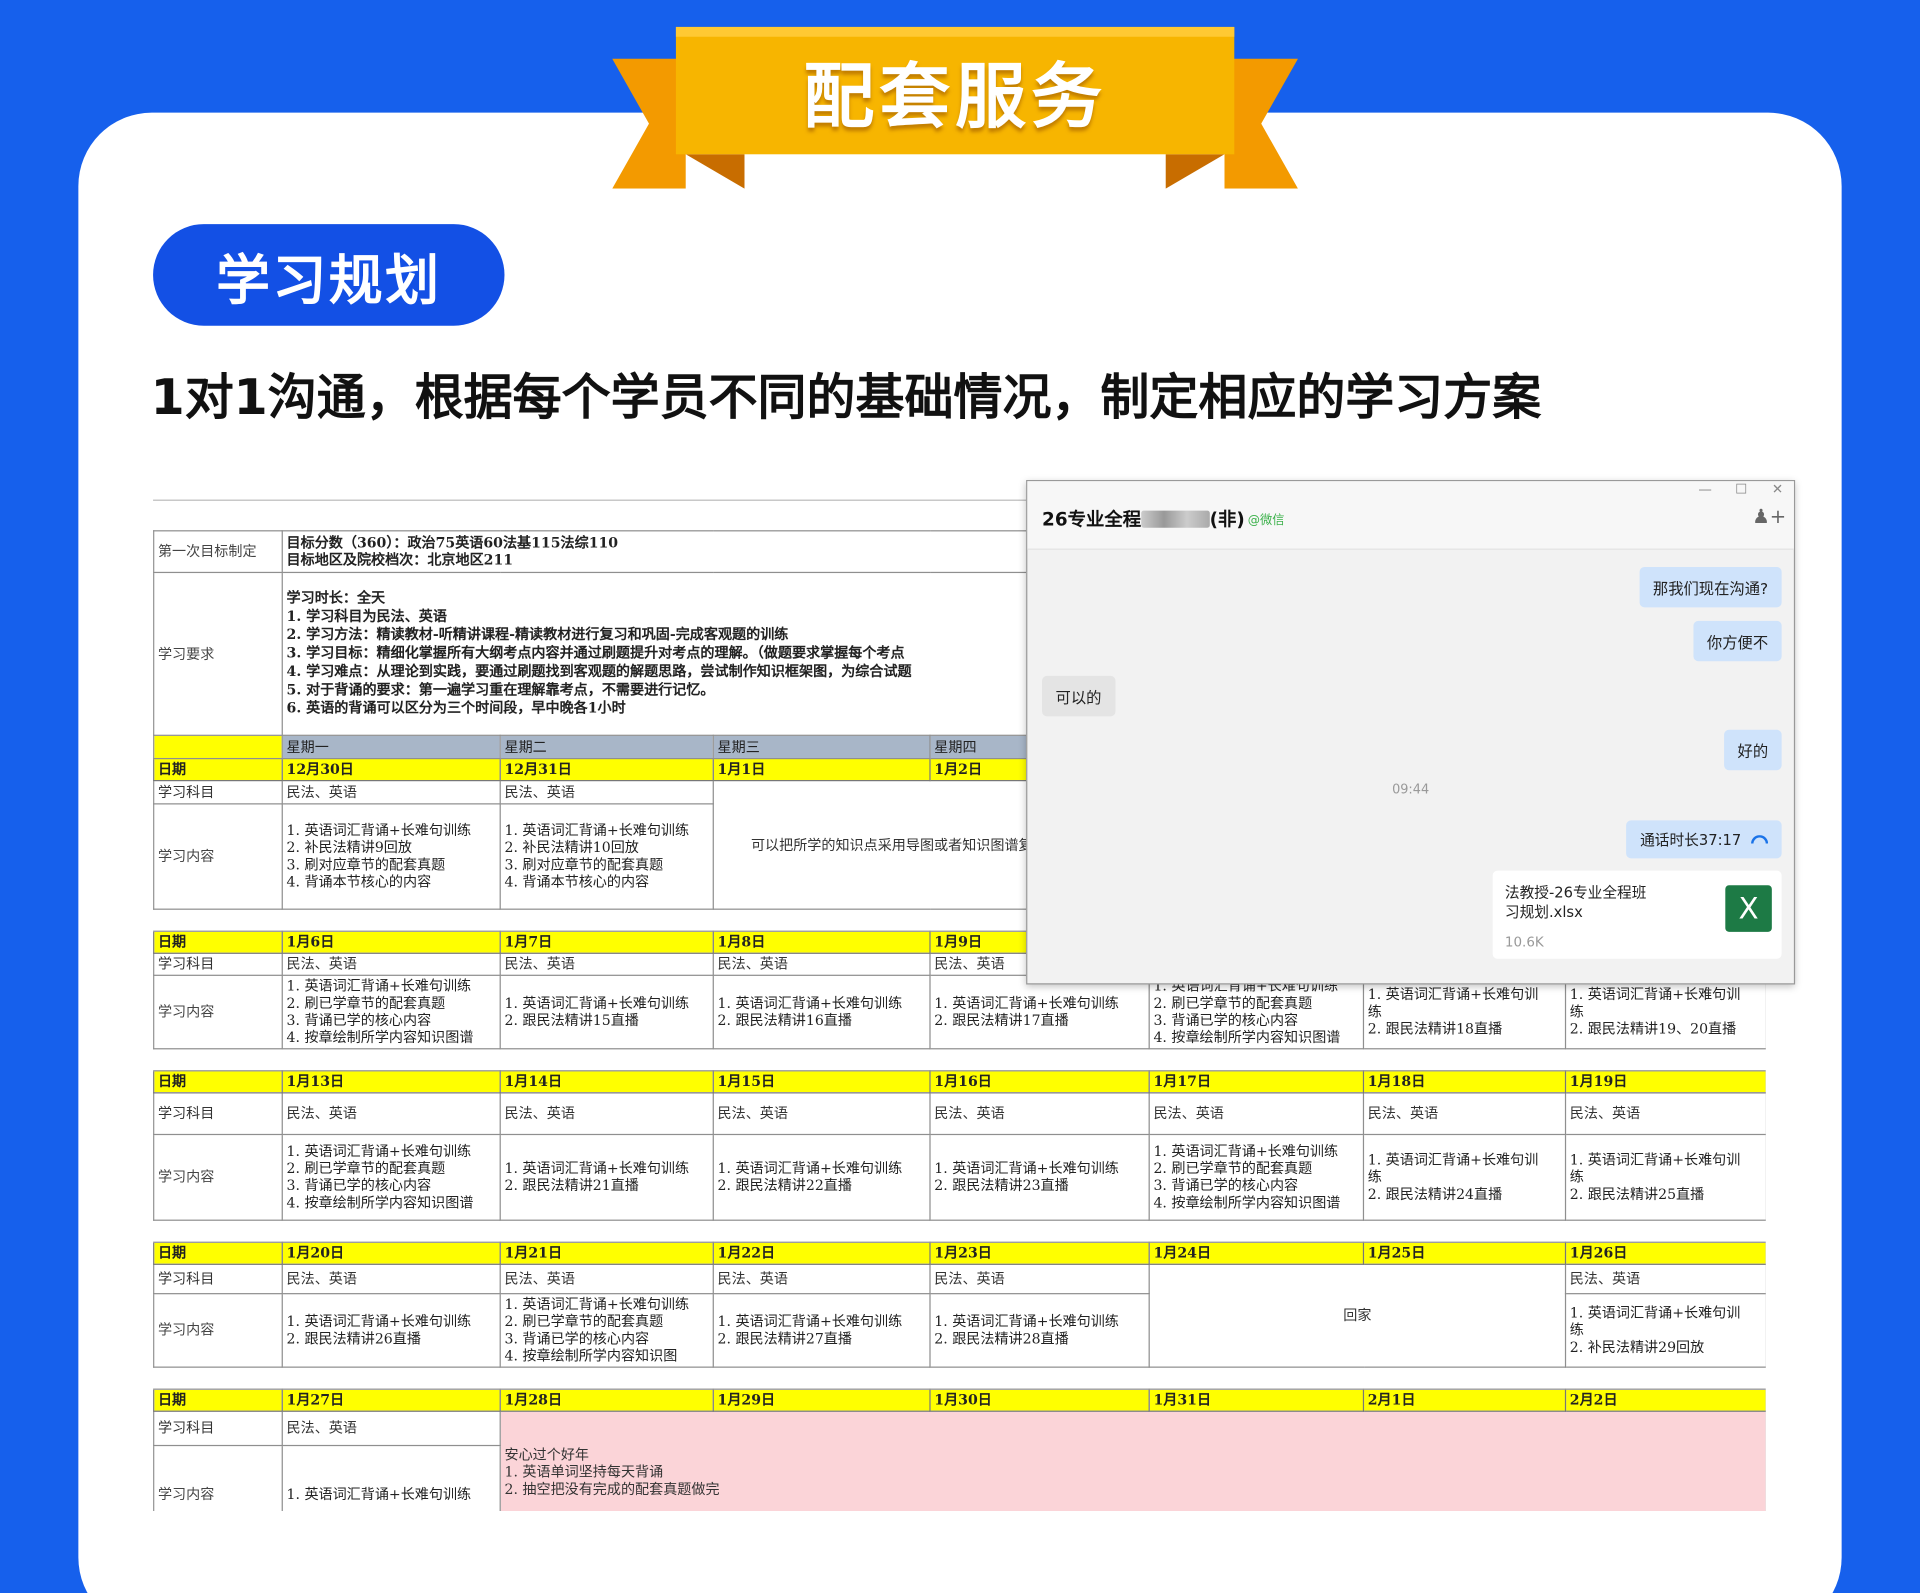 The image size is (1920, 1593). What do you see at coordinates (846, 398) in the screenshot?
I see `section-headline: 1对1沟通，根据每个学员不同的基础情况，制定相应的学习方案` at bounding box center [846, 398].